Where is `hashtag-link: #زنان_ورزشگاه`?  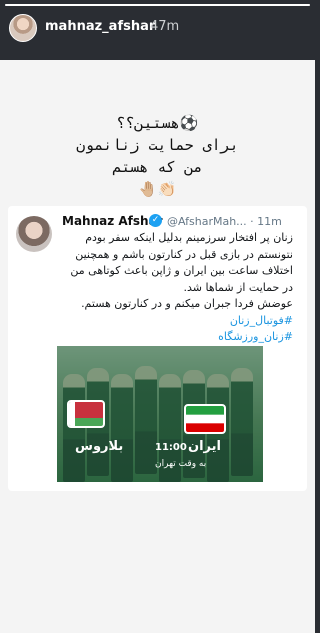 hashtag-link: #زنان_ورزشگاه is located at coordinates (157, 337).